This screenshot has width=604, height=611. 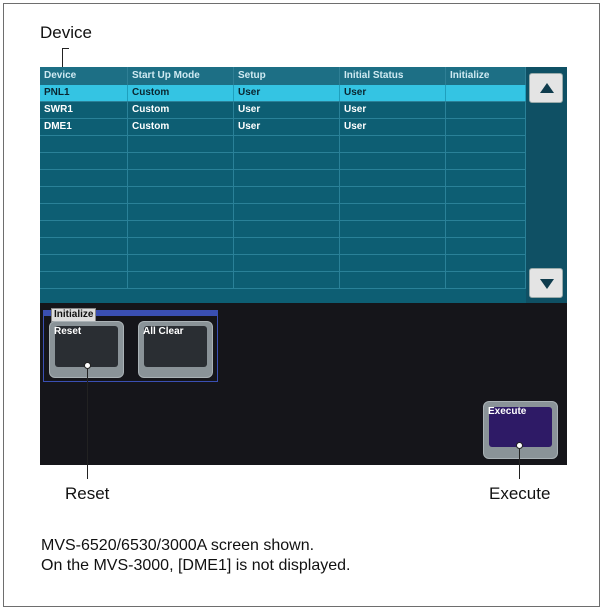 What do you see at coordinates (178, 545) in the screenshot?
I see `note-line-1: MVS-6520/6530/3000A screen shown.` at bounding box center [178, 545].